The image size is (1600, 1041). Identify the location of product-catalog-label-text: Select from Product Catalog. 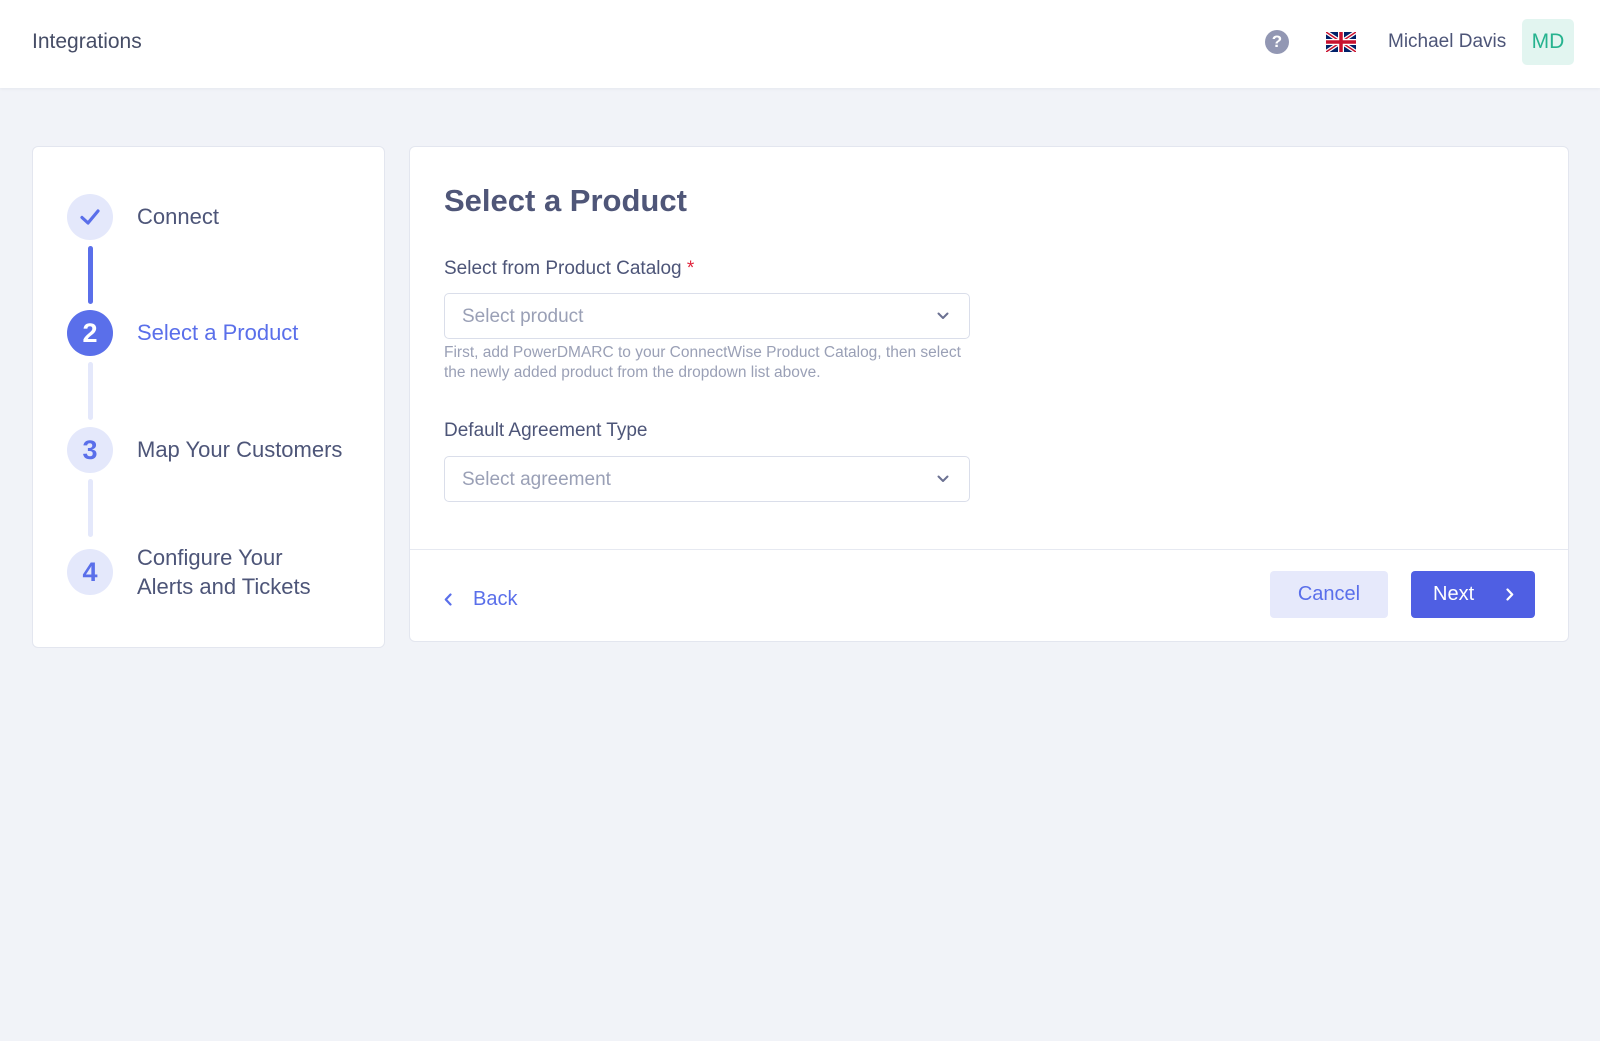
(563, 268).